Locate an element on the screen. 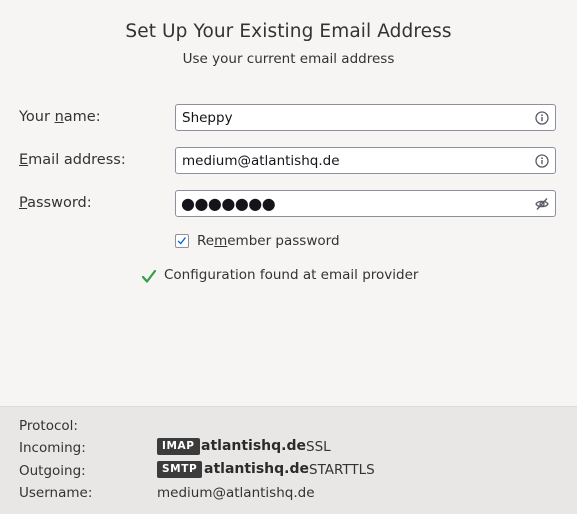 This screenshot has width=577, height=514. remember-password-label: Remember password is located at coordinates (268, 241).